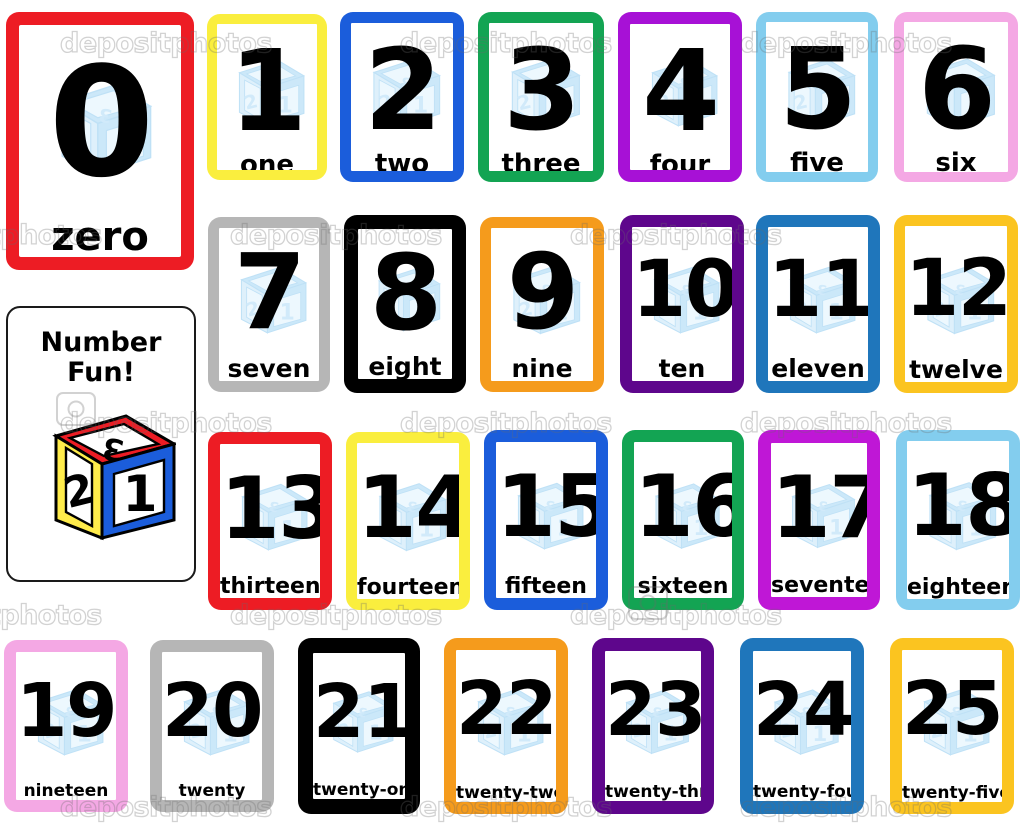  Describe the element at coordinates (818, 90) in the screenshot. I see `flashcard-numeral: 5` at that location.